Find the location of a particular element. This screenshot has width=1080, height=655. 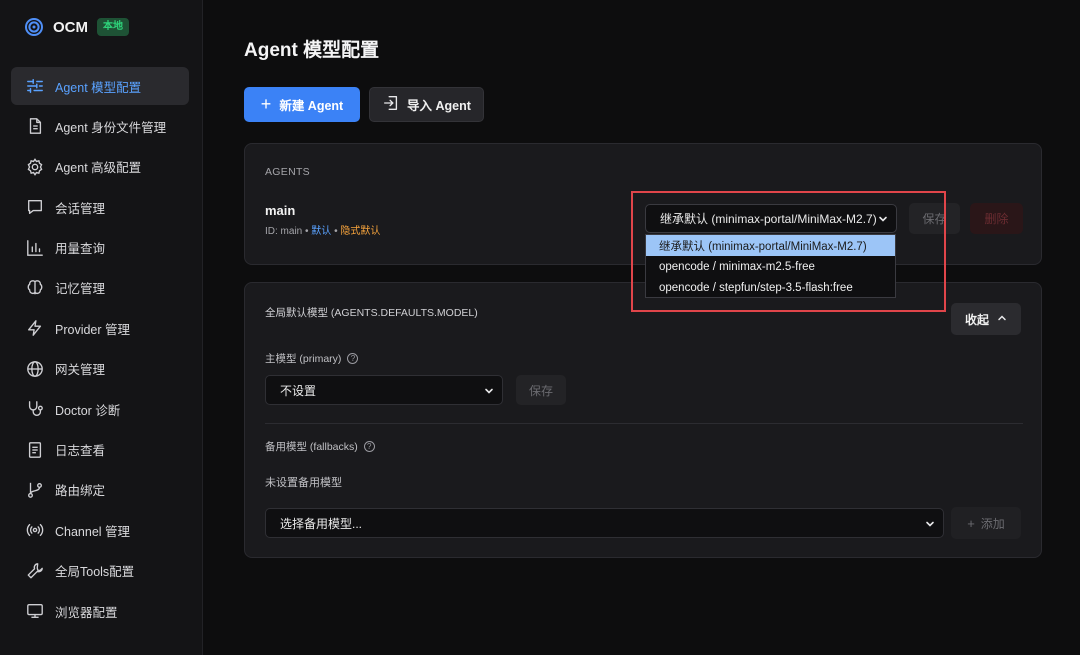

sidebar-item-label: 全局Tools配置 is located at coordinates (95, 572).